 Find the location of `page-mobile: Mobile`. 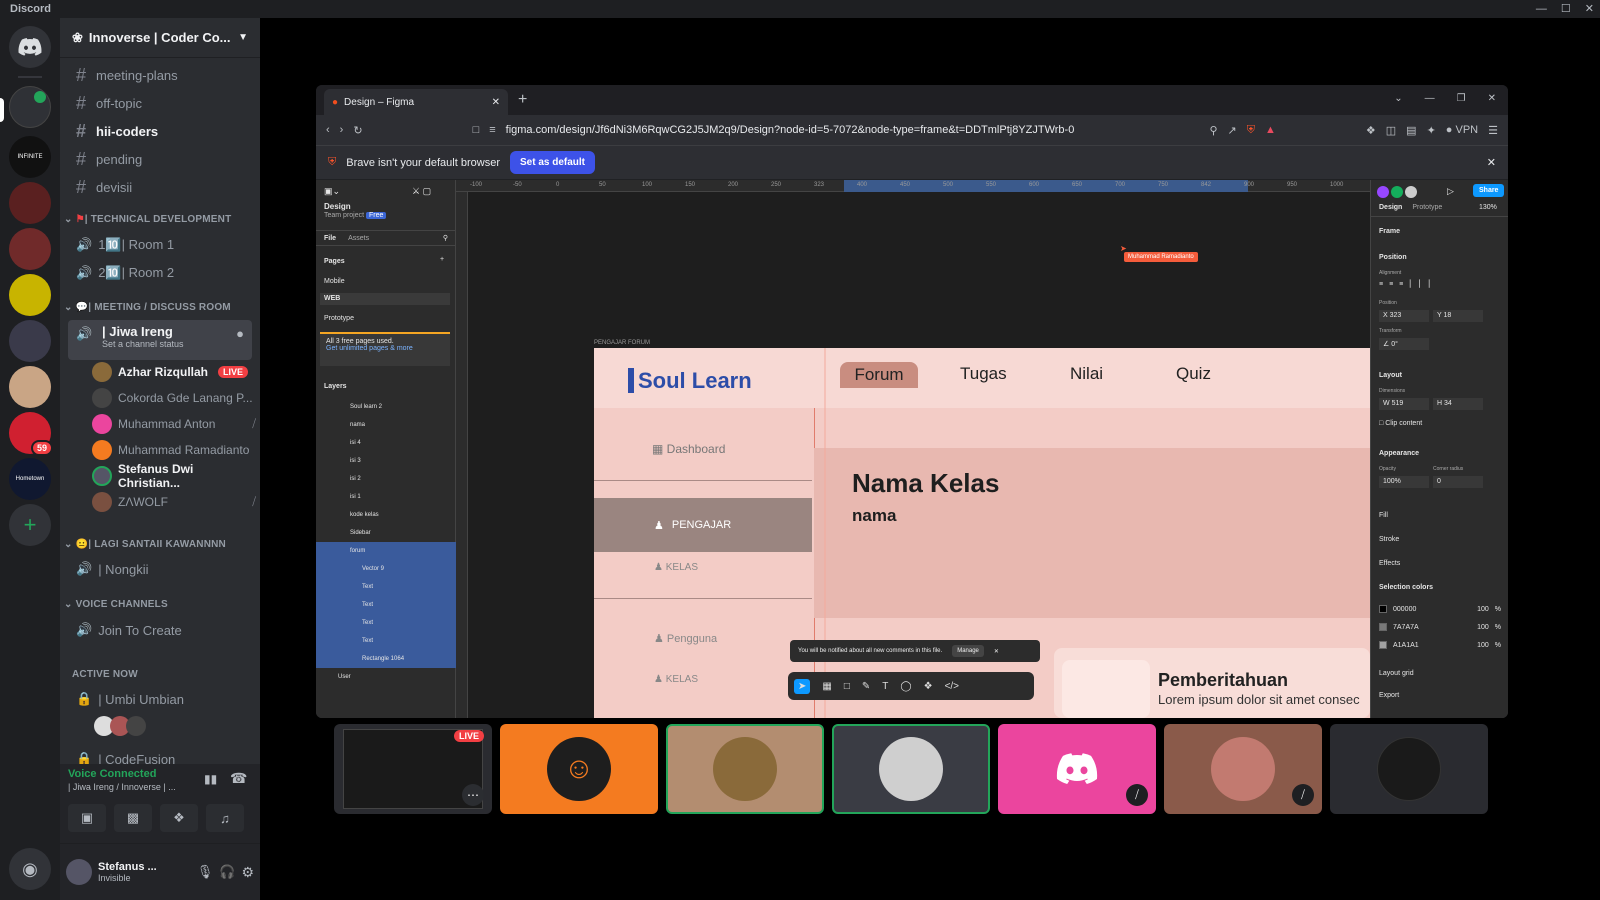

page-mobile: Mobile is located at coordinates (334, 281).